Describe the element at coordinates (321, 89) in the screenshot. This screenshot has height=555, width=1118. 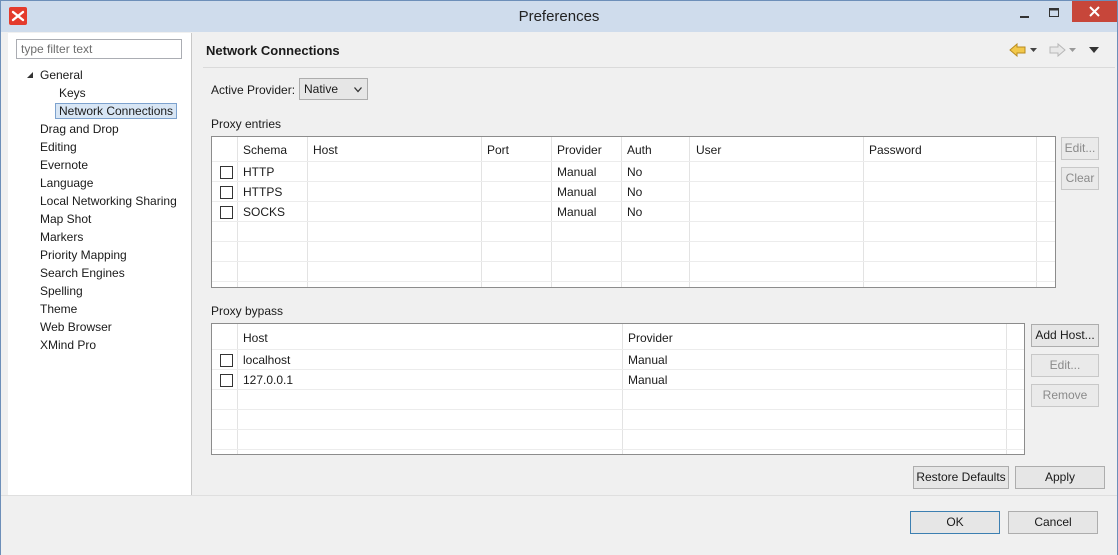
I see `active-provider-value: Native` at that location.